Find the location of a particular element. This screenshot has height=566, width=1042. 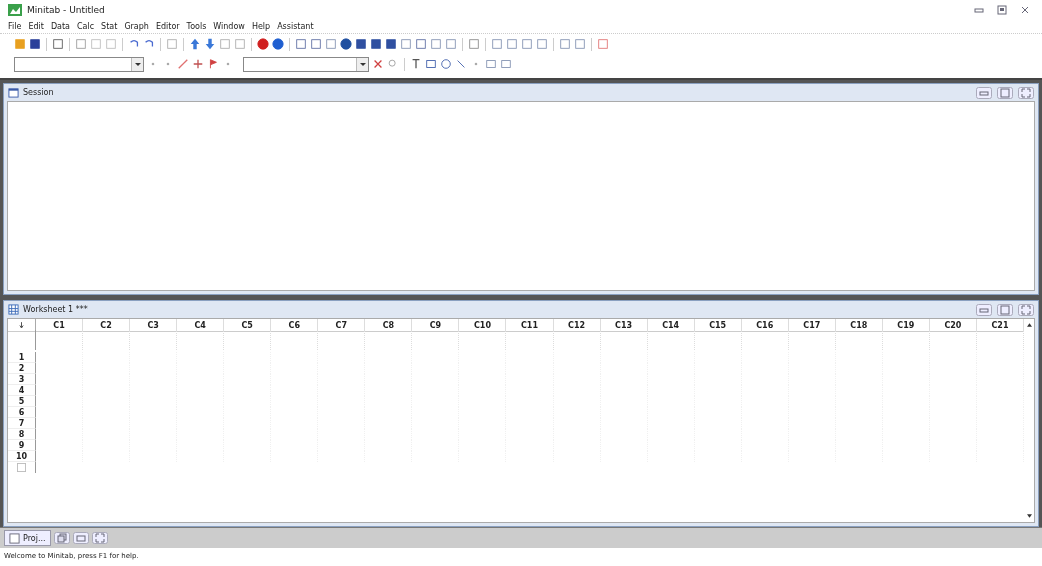

menu-item: Window is located at coordinates (229, 26).